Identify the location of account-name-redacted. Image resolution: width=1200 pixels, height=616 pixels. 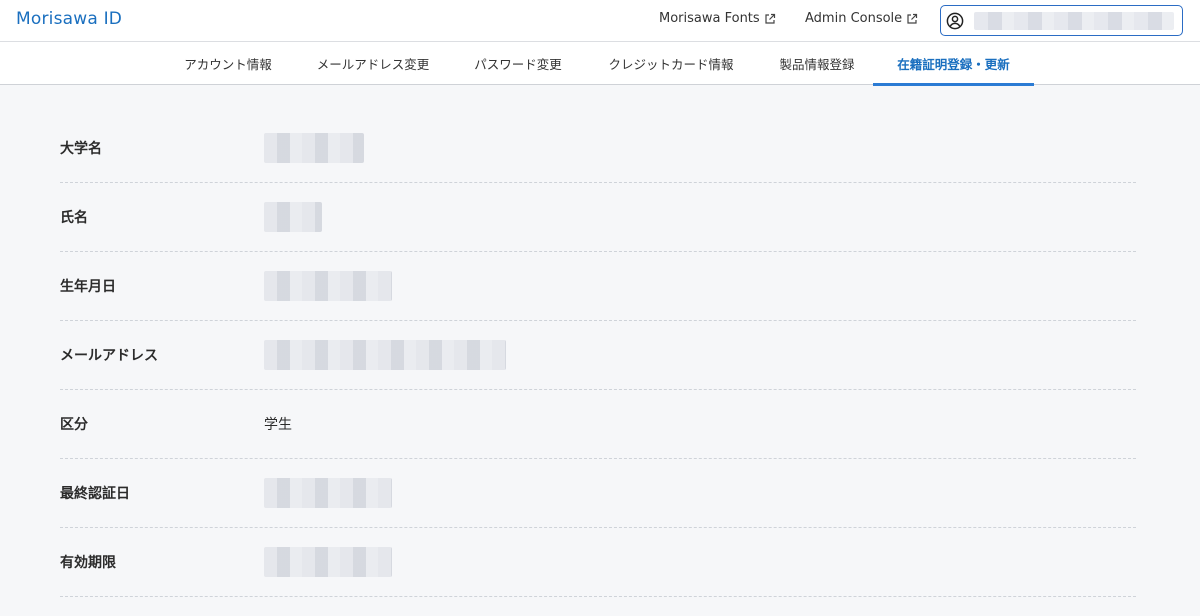
(1074, 20).